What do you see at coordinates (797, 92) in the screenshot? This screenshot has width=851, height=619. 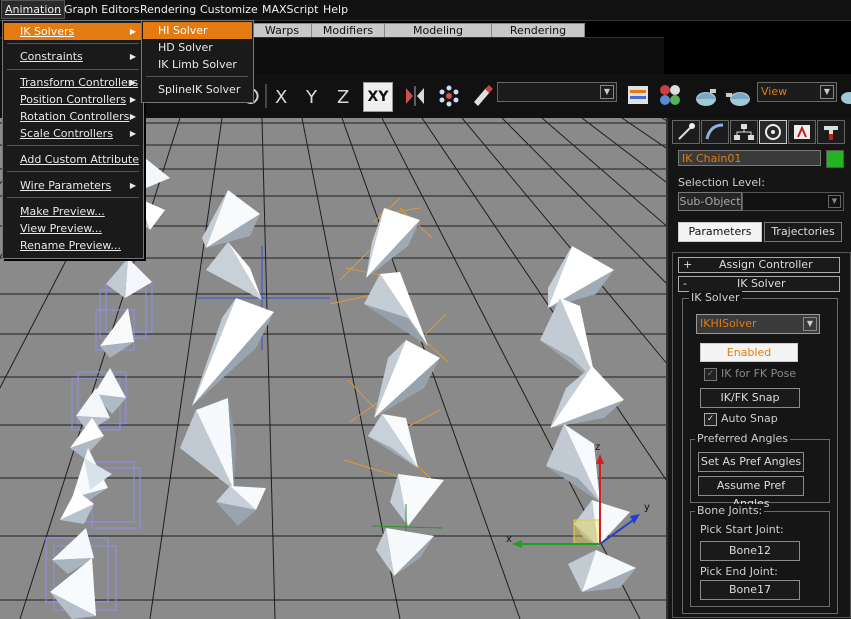 I see `render-type-dropdown: View ▼` at bounding box center [797, 92].